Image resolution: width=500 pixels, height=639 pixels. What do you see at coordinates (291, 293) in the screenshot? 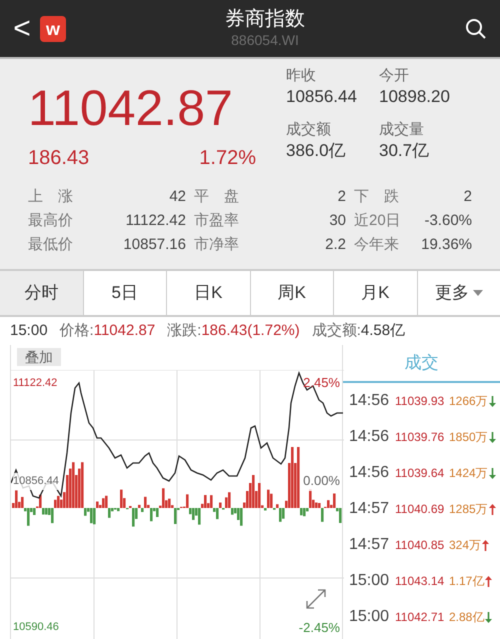
I see `chart-tab: 周K` at bounding box center [291, 293].